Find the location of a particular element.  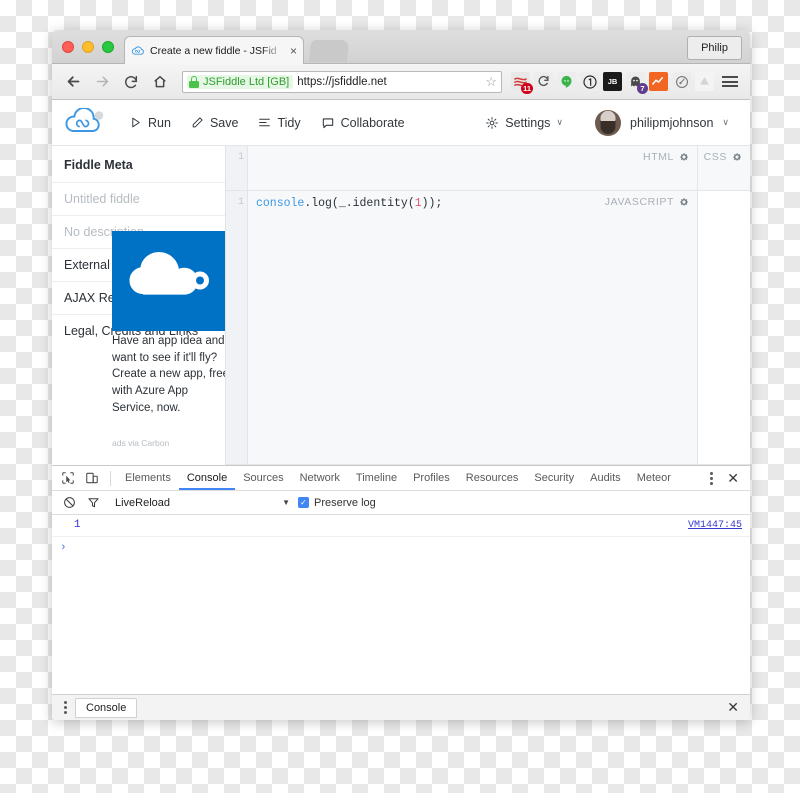

preserve-log-label: Preserve log is located at coordinates (345, 502).